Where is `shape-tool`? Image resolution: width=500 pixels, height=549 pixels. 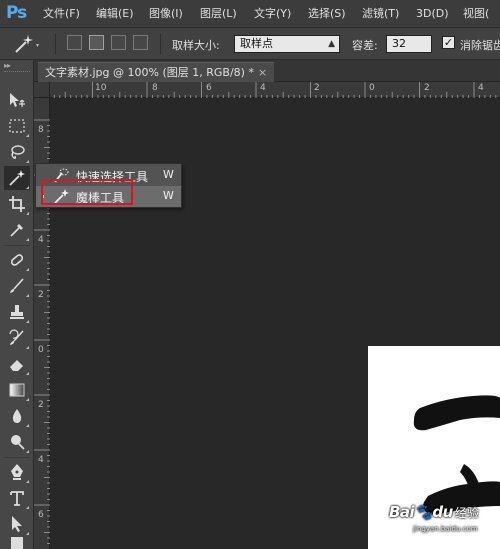
shape-tool is located at coordinates (17, 542).